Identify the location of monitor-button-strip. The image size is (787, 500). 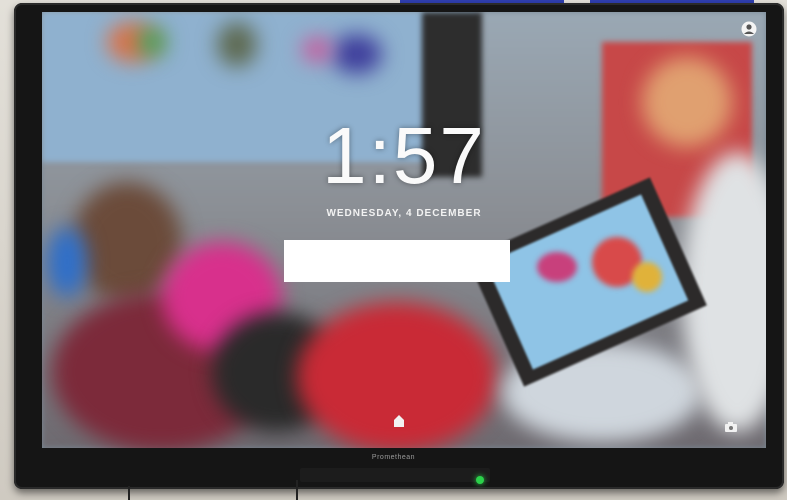
(395, 475).